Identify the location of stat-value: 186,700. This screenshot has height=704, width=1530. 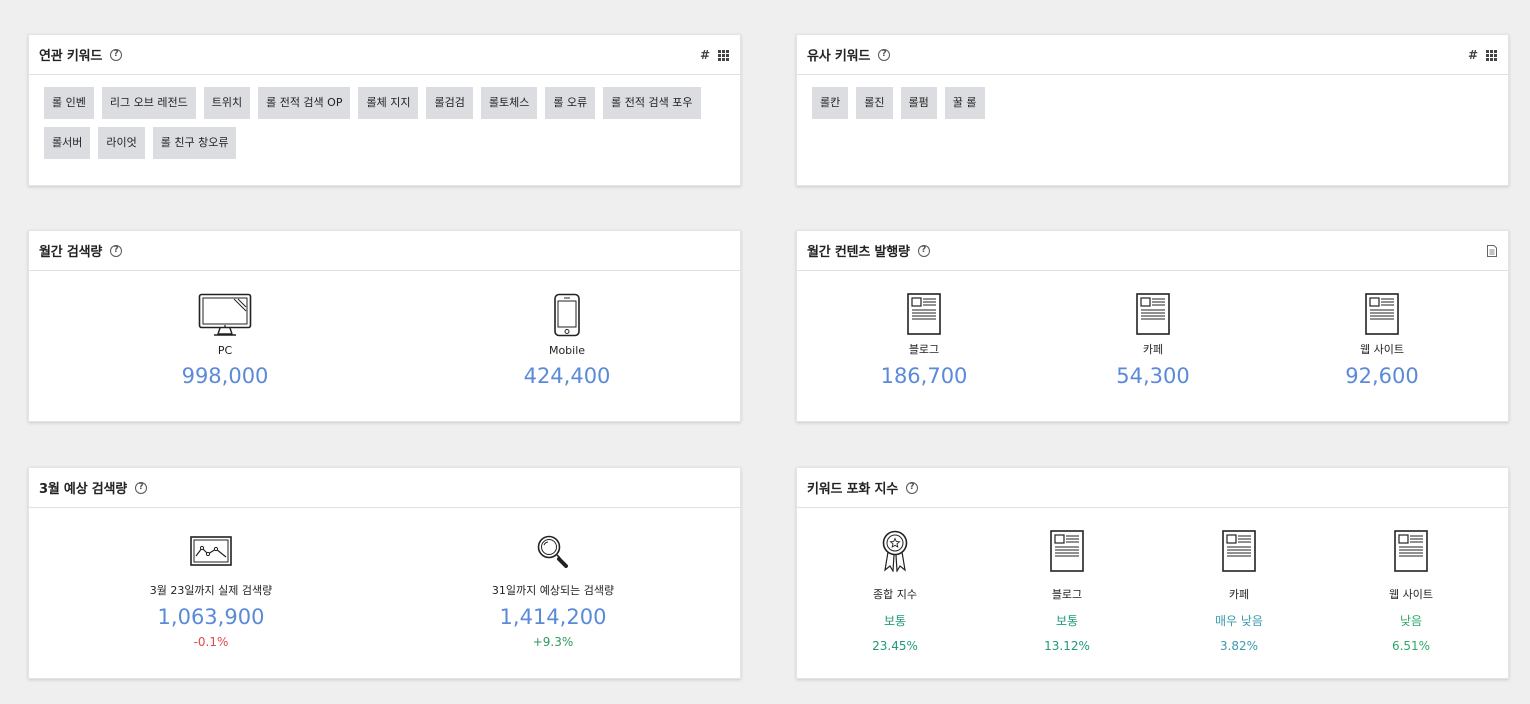
(924, 376).